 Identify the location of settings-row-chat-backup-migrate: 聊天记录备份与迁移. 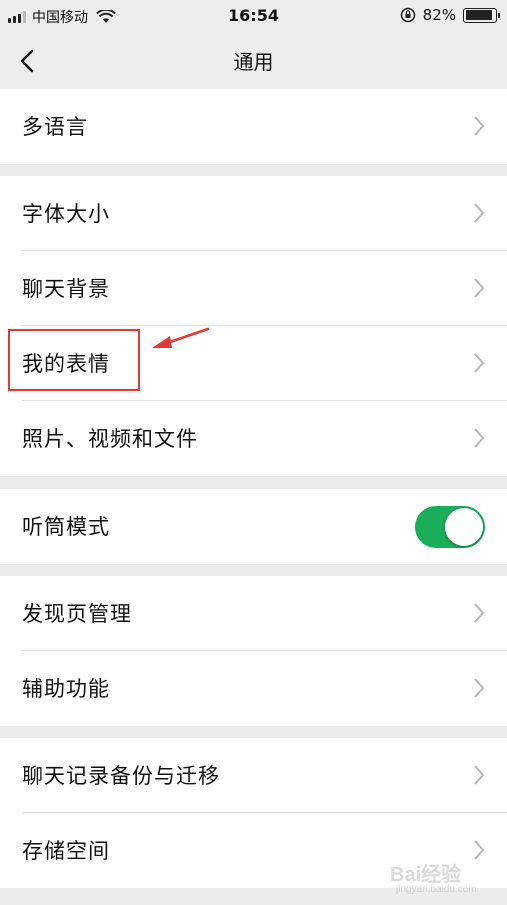
(253, 775).